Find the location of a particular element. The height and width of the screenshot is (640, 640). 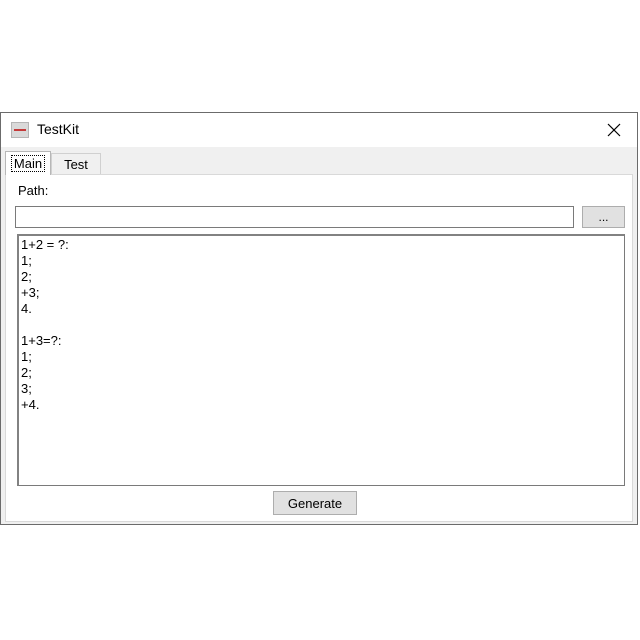

close-icon is located at coordinates (614, 130).